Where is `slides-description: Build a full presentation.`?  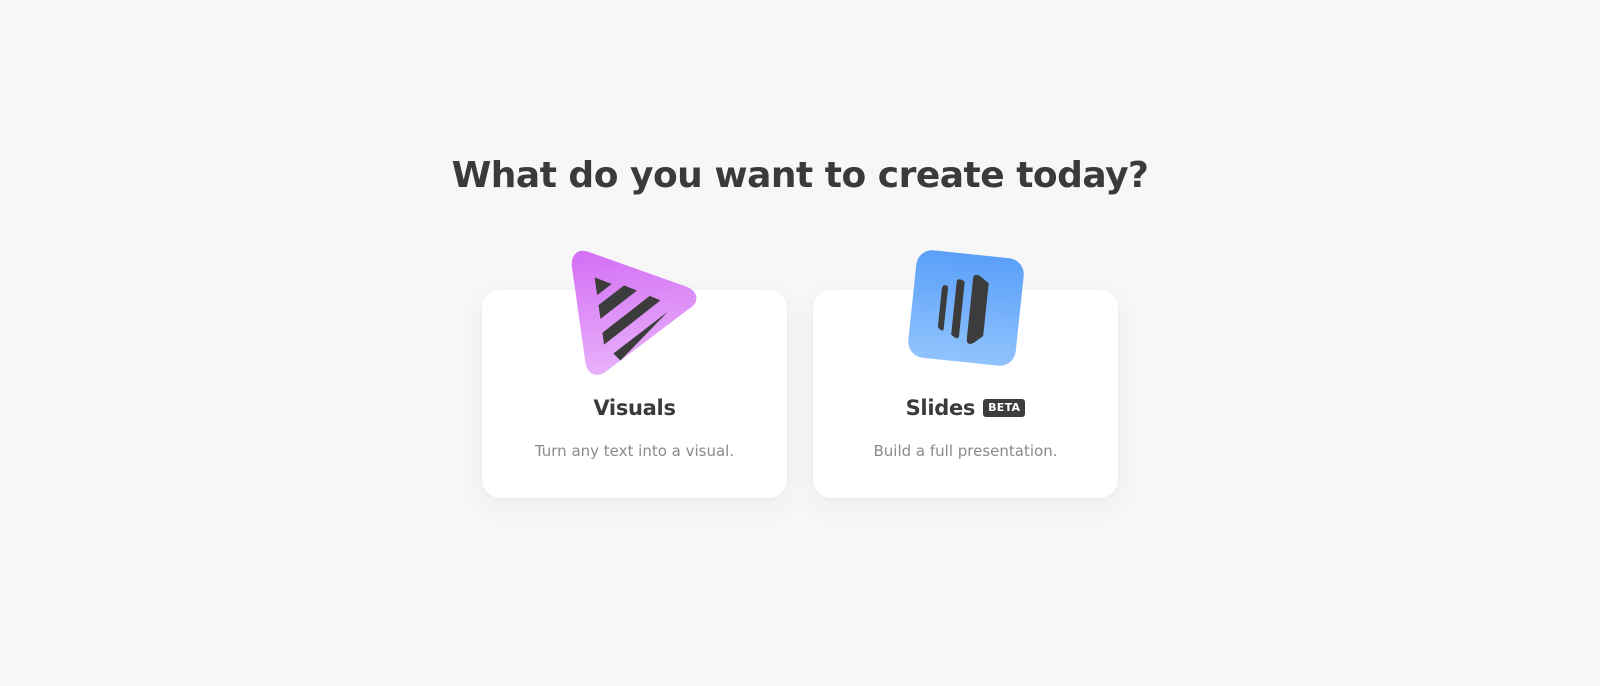
slides-description: Build a full presentation. is located at coordinates (965, 451).